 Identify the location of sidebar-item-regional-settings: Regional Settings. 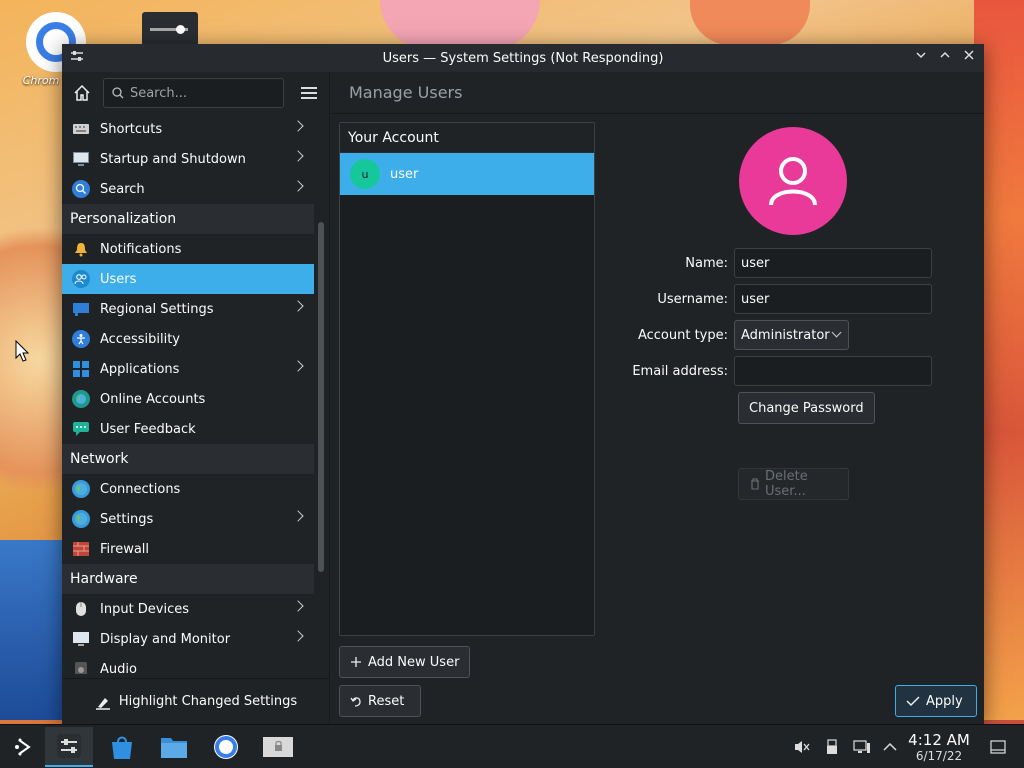
(188, 309).